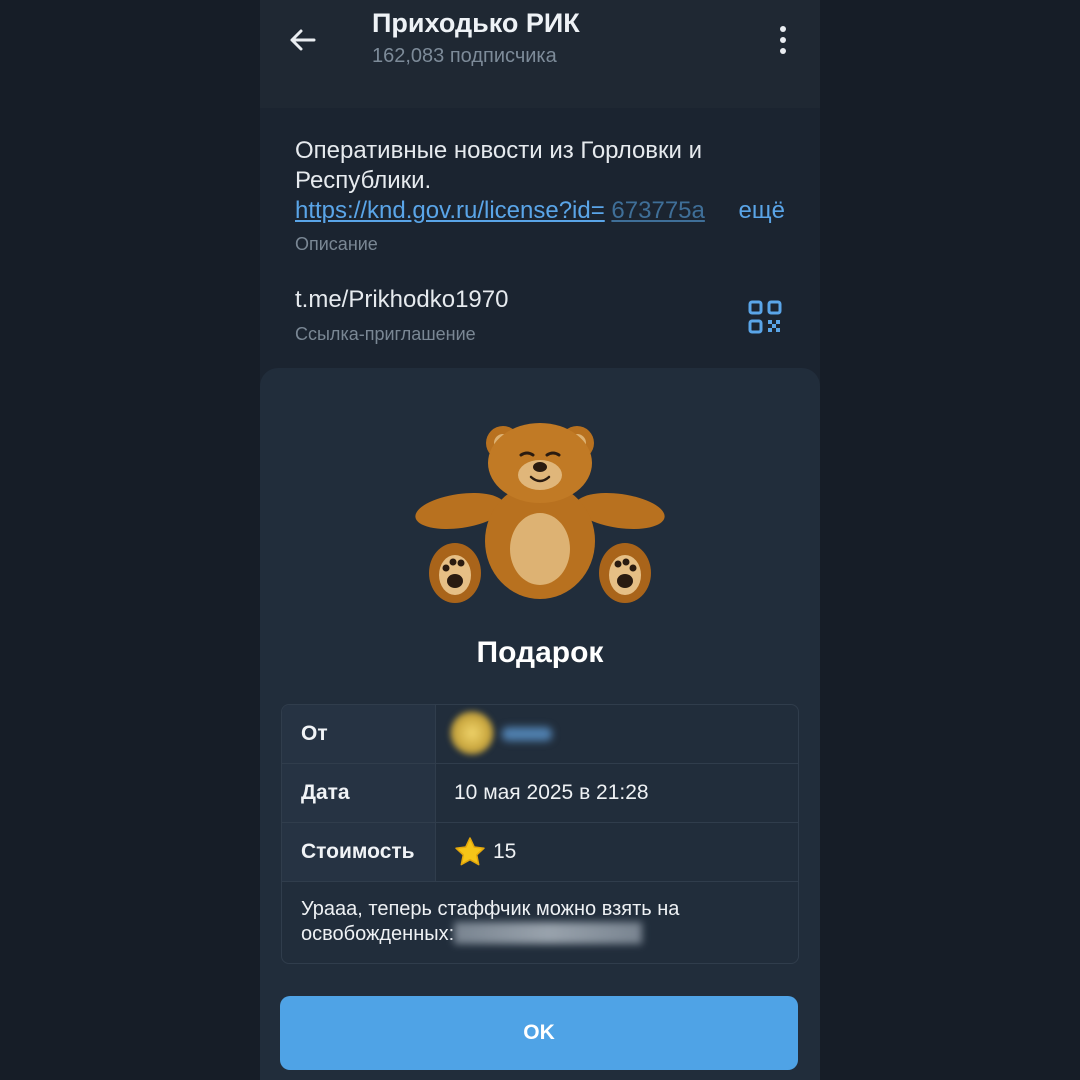  What do you see at coordinates (551, 792) in the screenshot?
I see `date-value: 10 мая 2025 в 21:28` at bounding box center [551, 792].